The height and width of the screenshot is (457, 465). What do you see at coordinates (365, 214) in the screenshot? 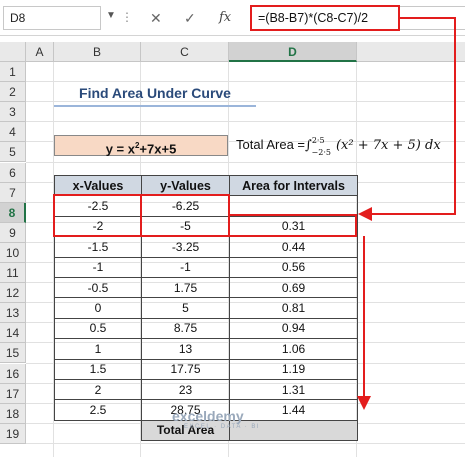
I see `formula-arrow-head` at bounding box center [365, 214].